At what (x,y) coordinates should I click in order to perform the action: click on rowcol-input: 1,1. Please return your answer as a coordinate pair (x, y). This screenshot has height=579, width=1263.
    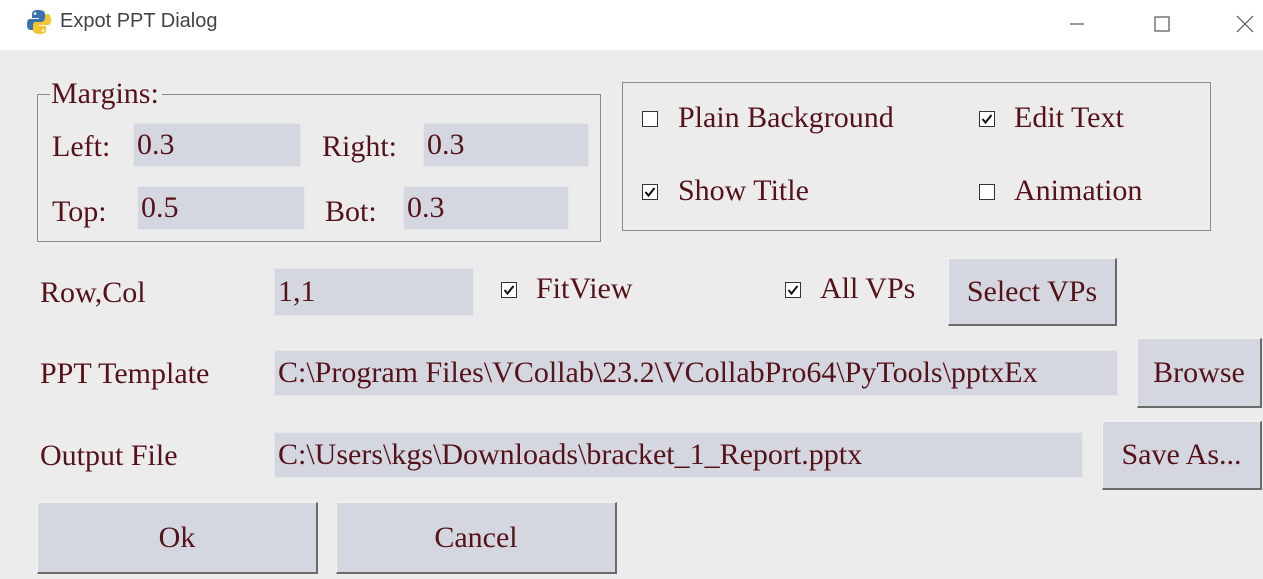
    Looking at the image, I should click on (374, 292).